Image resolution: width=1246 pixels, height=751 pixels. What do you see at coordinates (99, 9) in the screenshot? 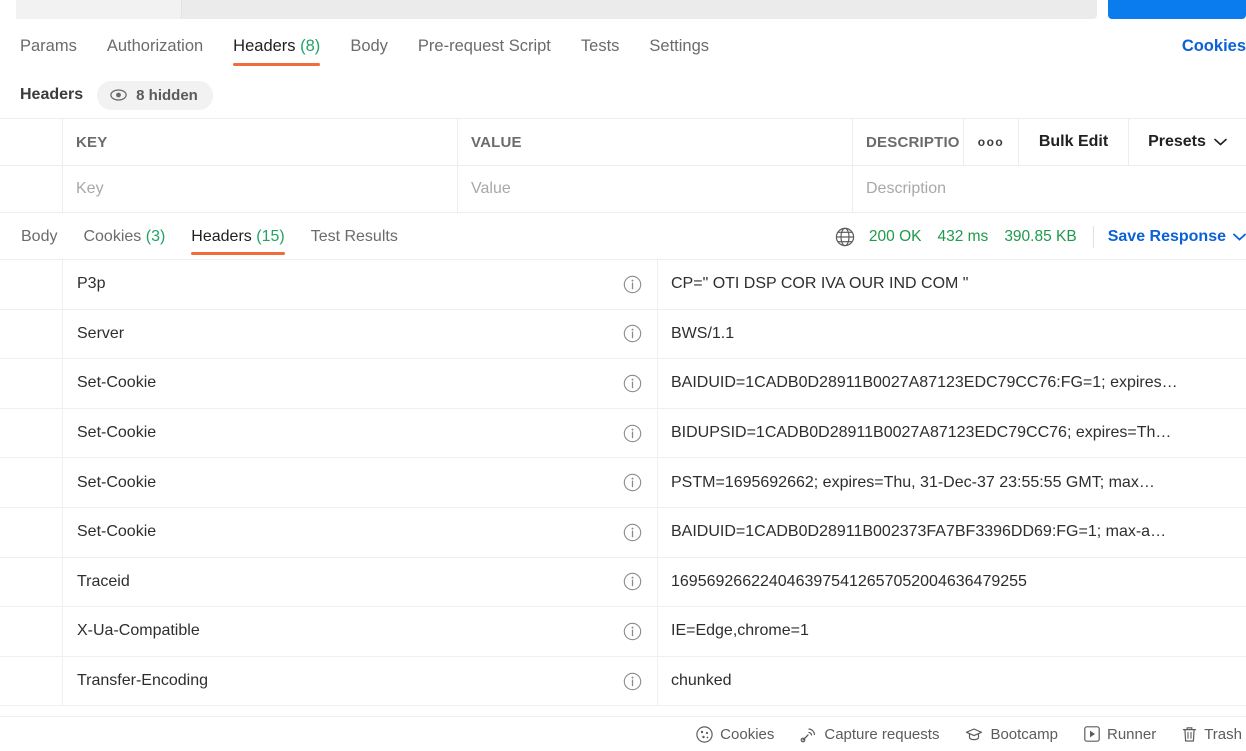
I see `active-request-tab` at bounding box center [99, 9].